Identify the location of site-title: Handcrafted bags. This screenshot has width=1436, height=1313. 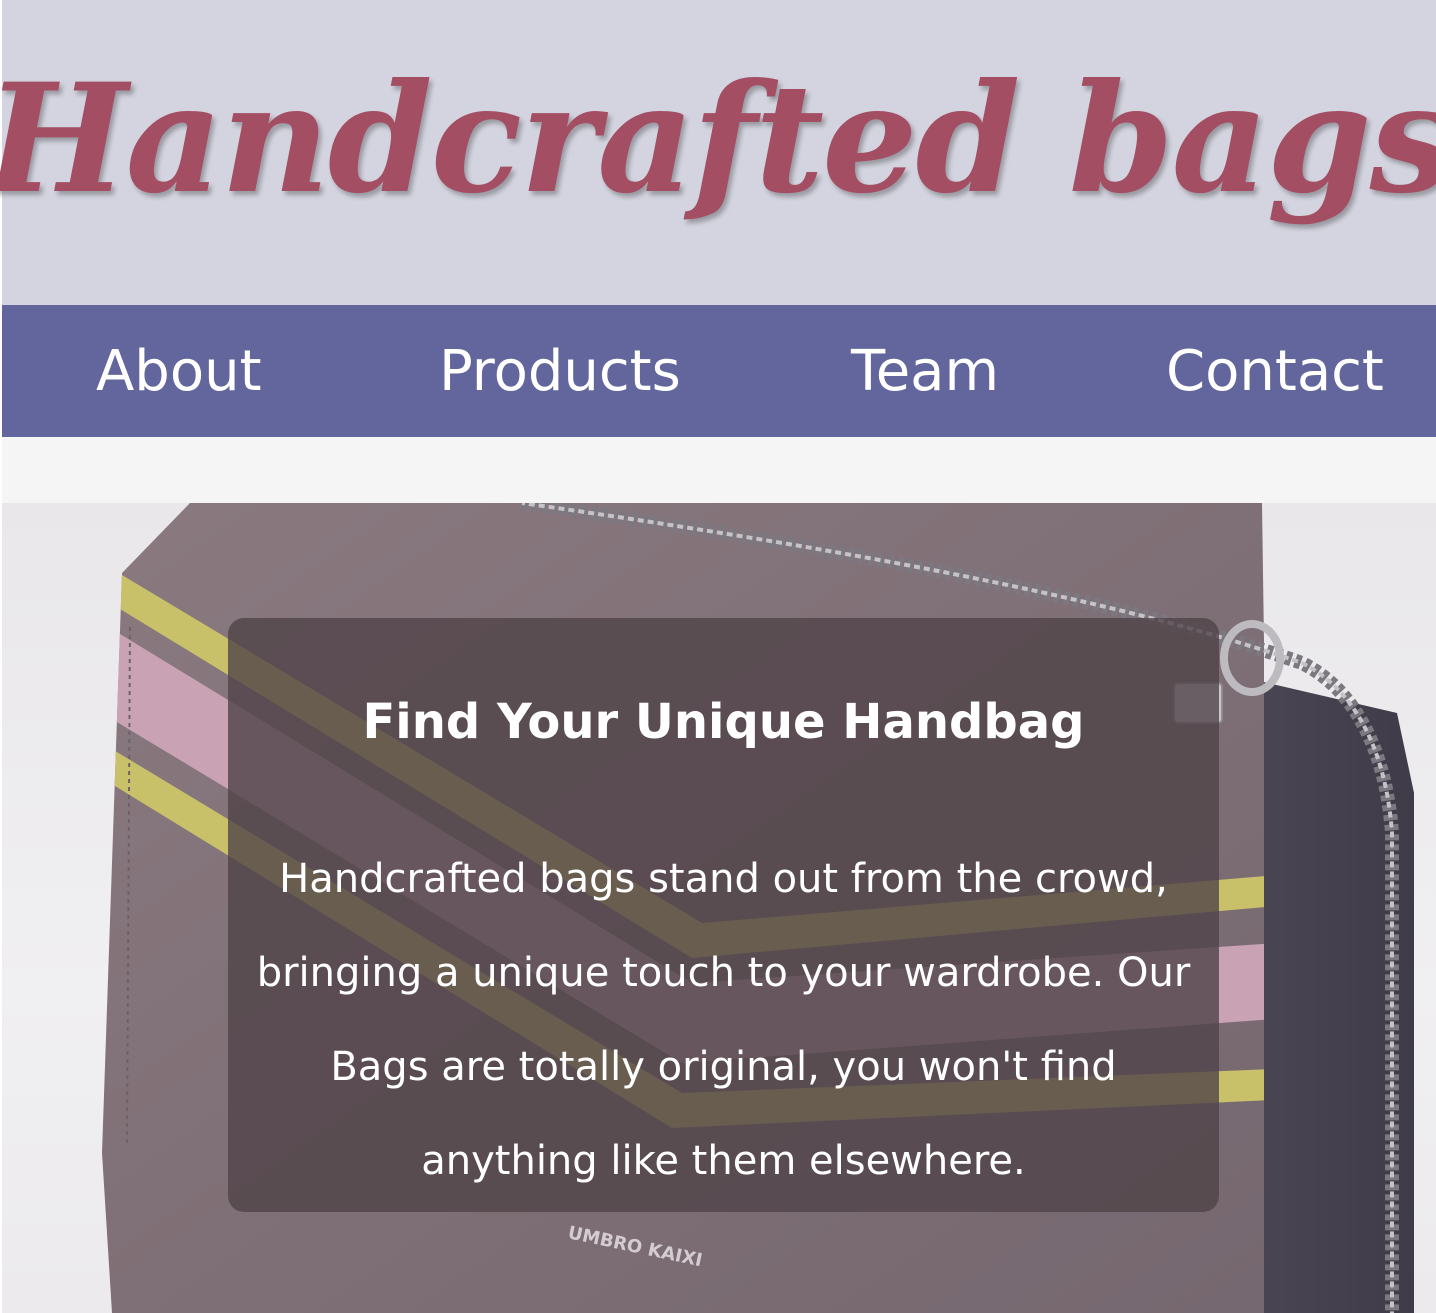
(718, 138).